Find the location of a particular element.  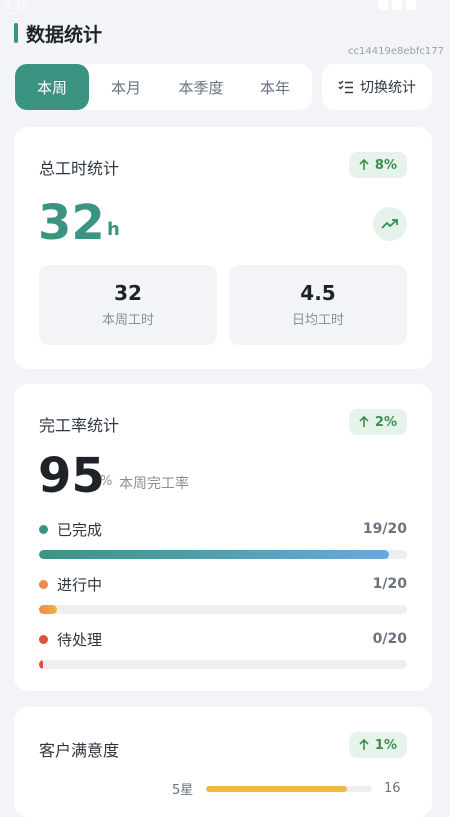

completed-track is located at coordinates (223, 554).